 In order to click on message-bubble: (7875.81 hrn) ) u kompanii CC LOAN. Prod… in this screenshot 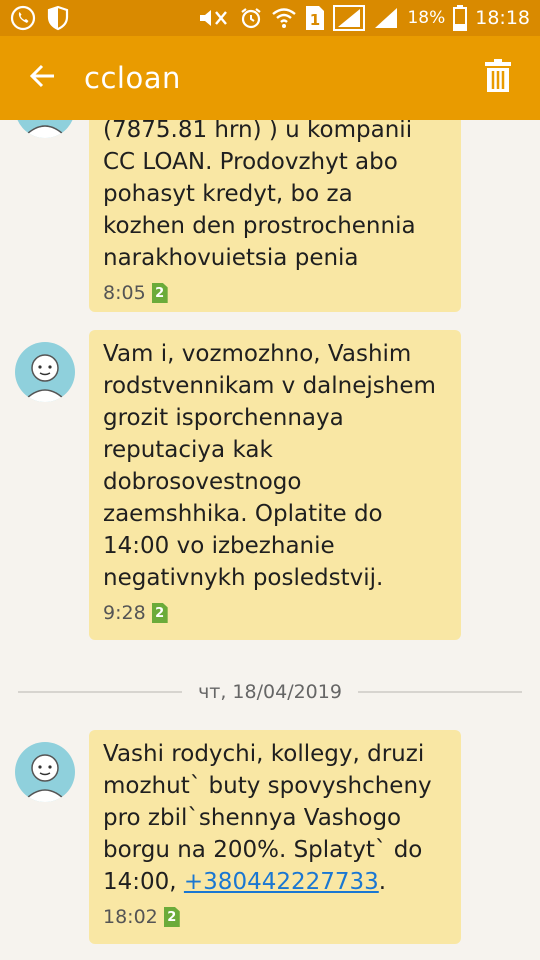, I will do `click(275, 216)`.